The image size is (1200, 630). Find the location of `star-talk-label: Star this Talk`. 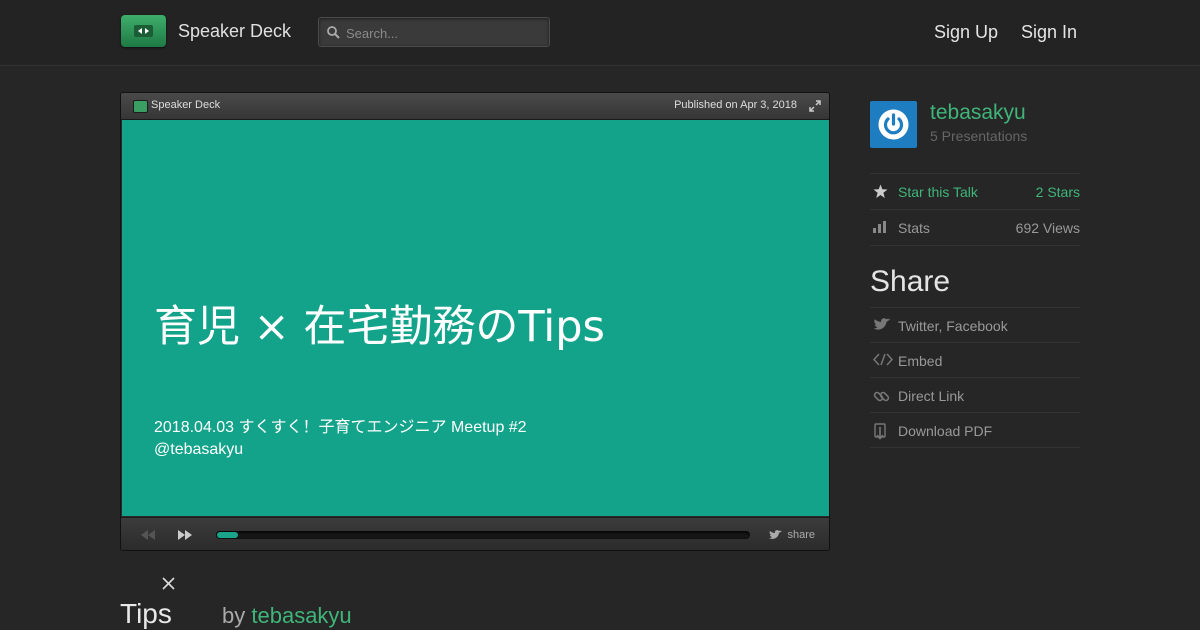

star-talk-label: Star this Talk is located at coordinates (938, 192).